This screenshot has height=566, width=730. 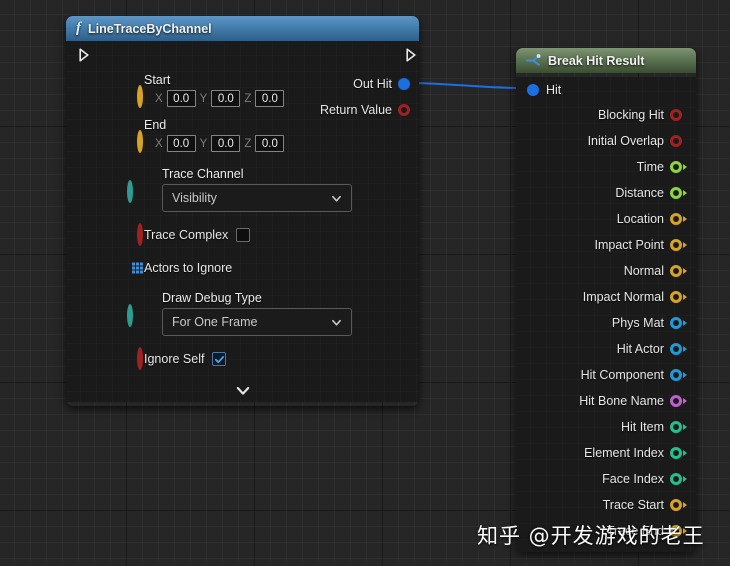 What do you see at coordinates (194, 198) in the screenshot?
I see `trace-channel-value: Visibility` at bounding box center [194, 198].